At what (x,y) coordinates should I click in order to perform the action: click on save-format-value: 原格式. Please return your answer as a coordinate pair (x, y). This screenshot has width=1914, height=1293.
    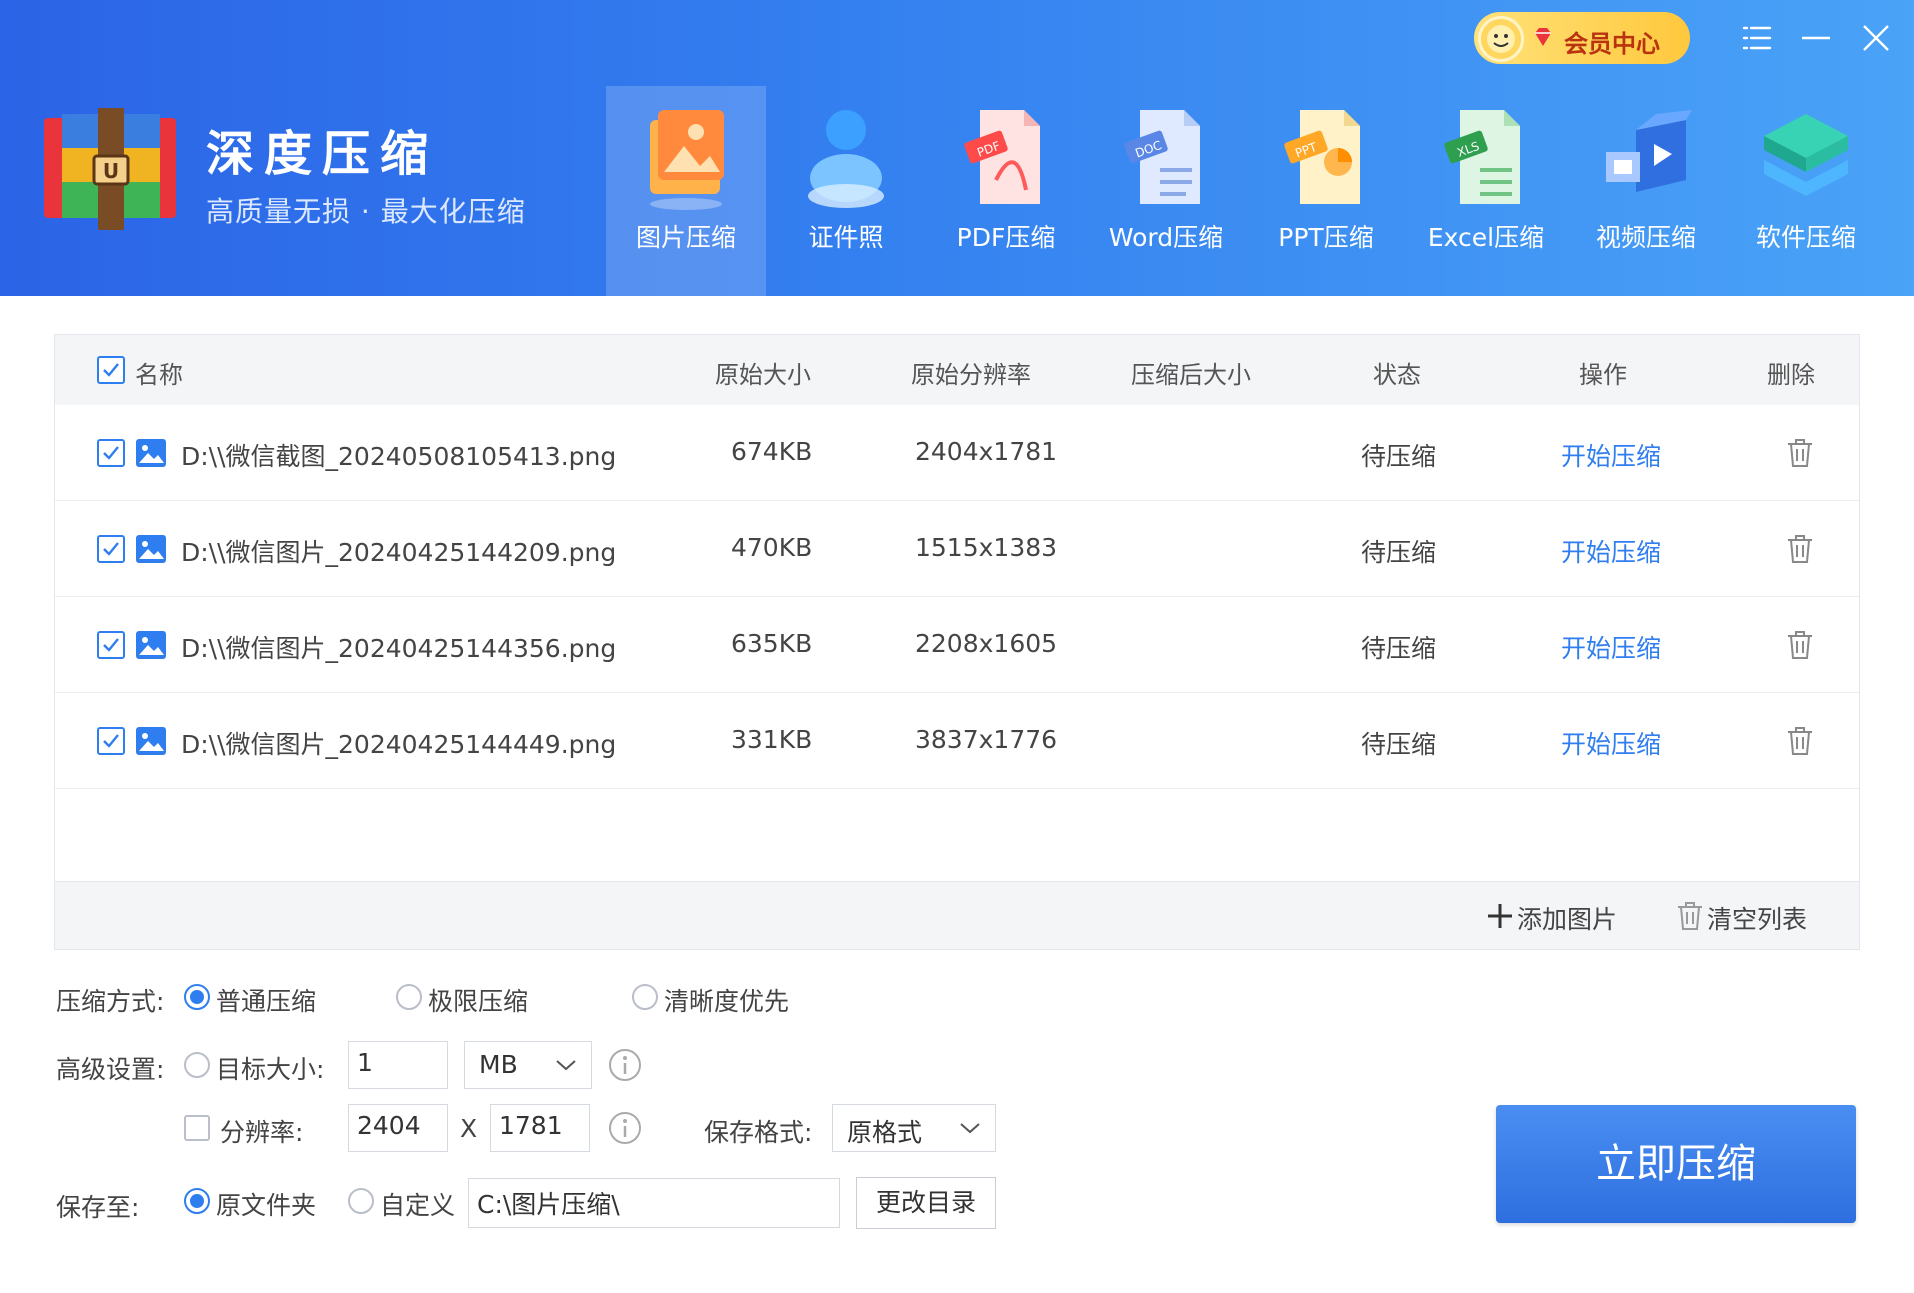
    Looking at the image, I should click on (885, 1132).